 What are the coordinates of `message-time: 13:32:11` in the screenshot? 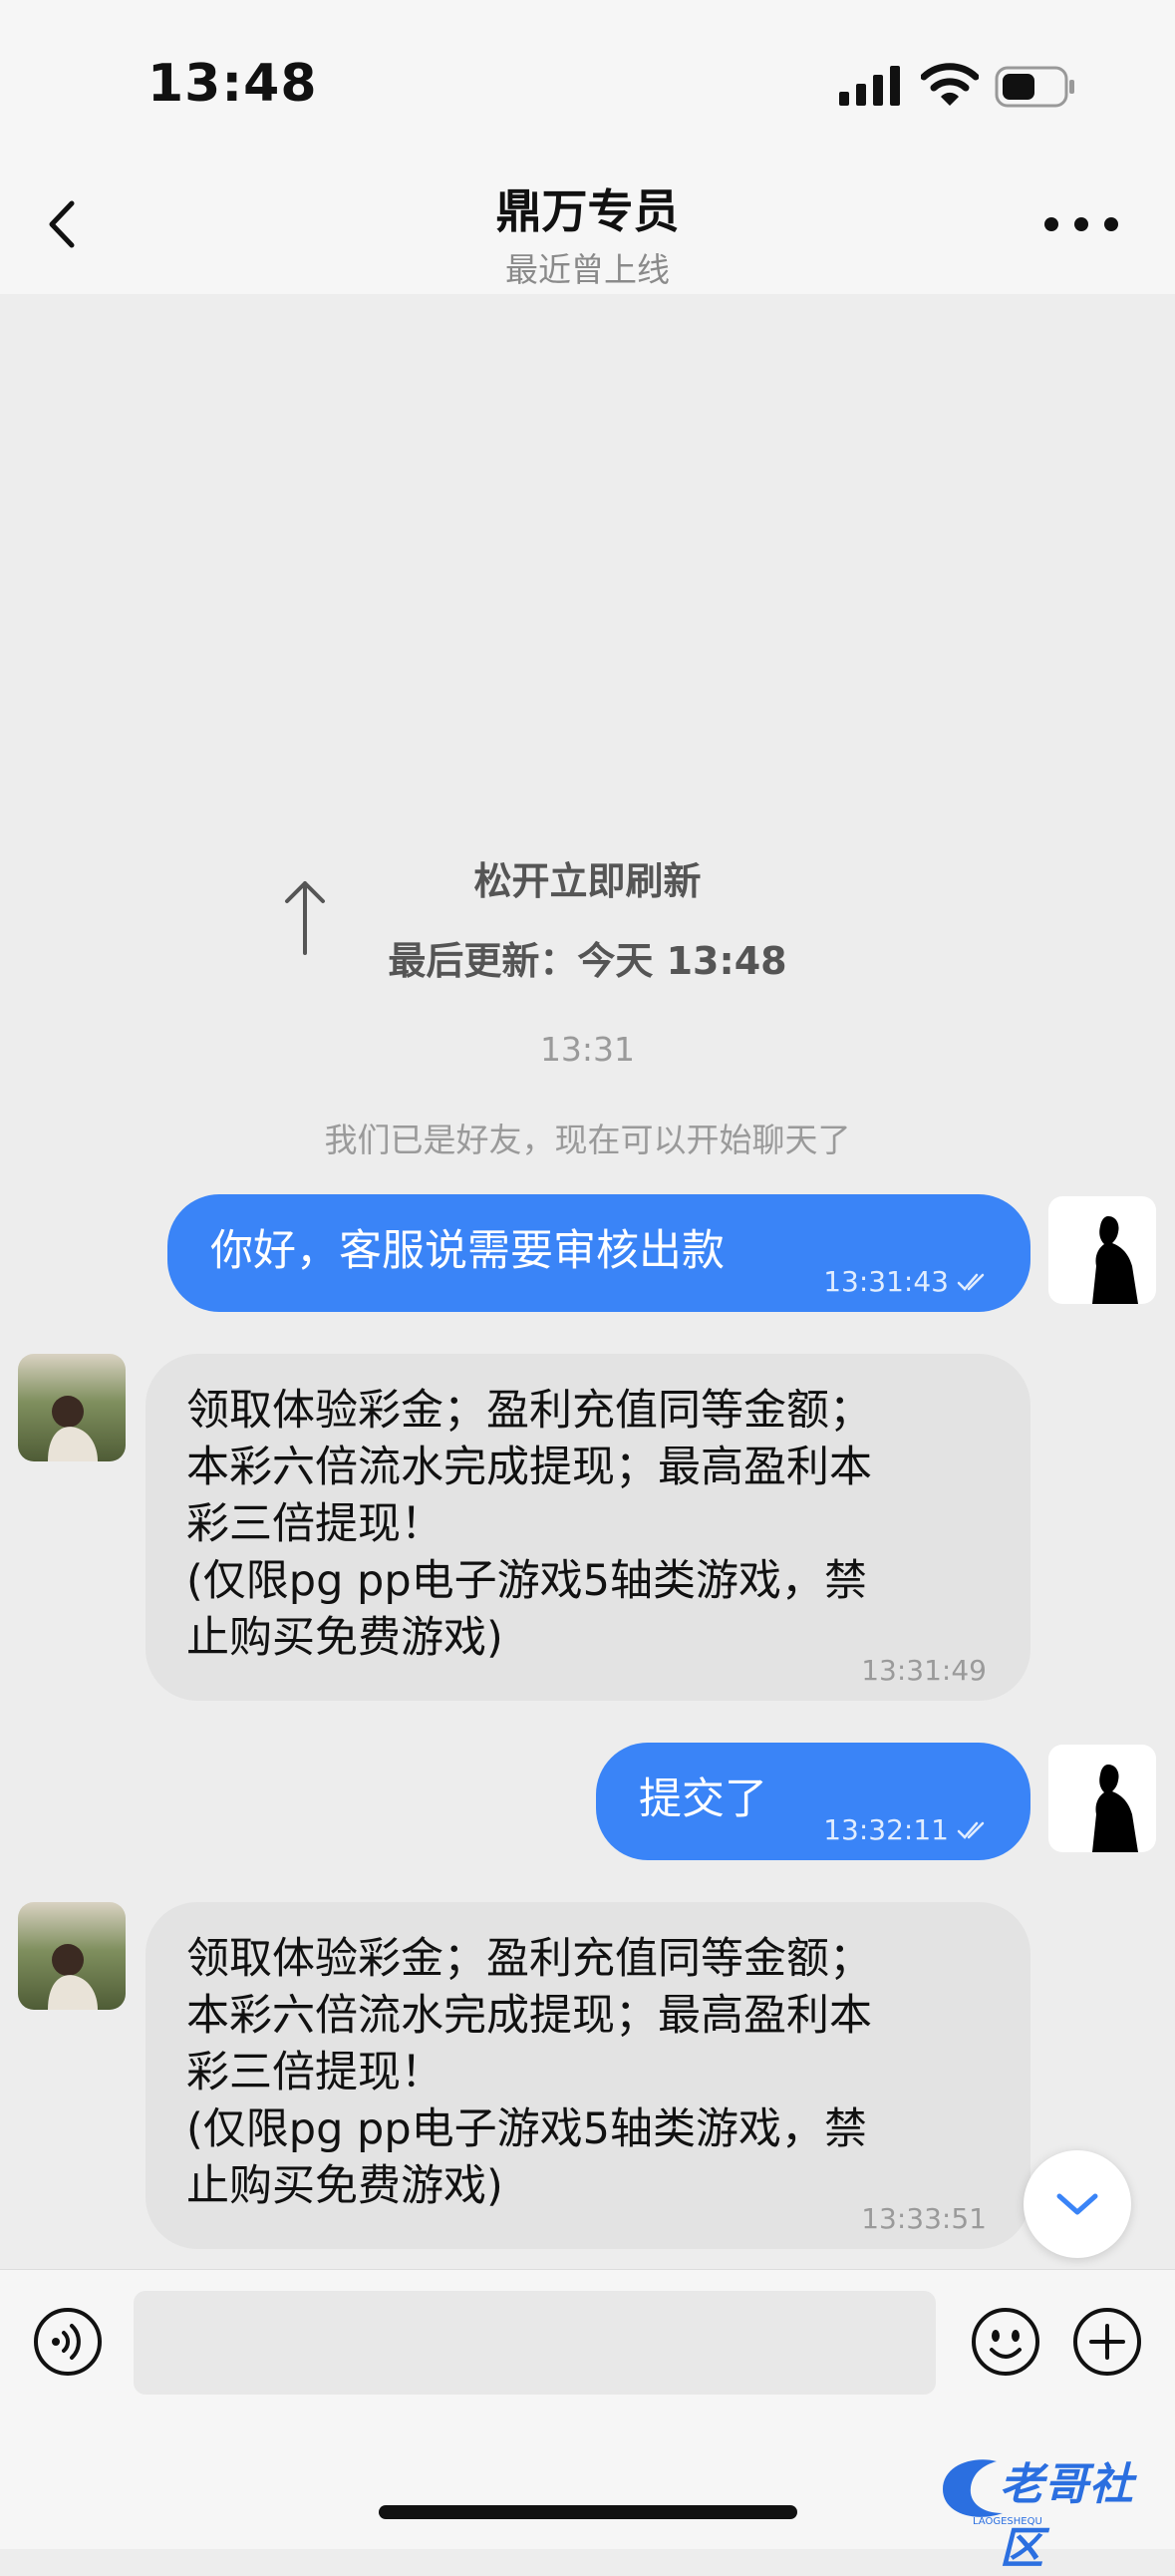 It's located at (886, 1829).